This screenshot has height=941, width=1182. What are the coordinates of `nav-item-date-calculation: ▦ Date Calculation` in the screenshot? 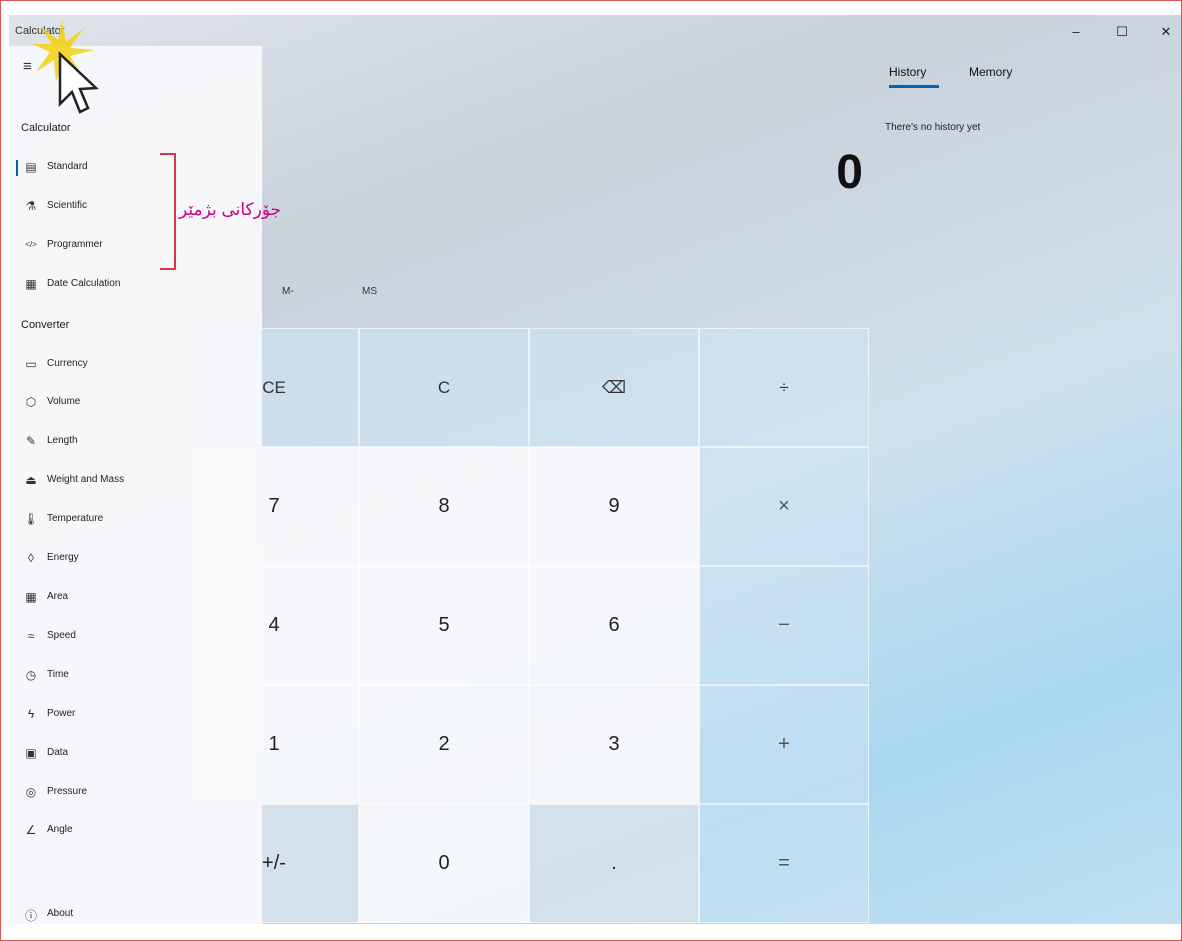 It's located at (135, 285).